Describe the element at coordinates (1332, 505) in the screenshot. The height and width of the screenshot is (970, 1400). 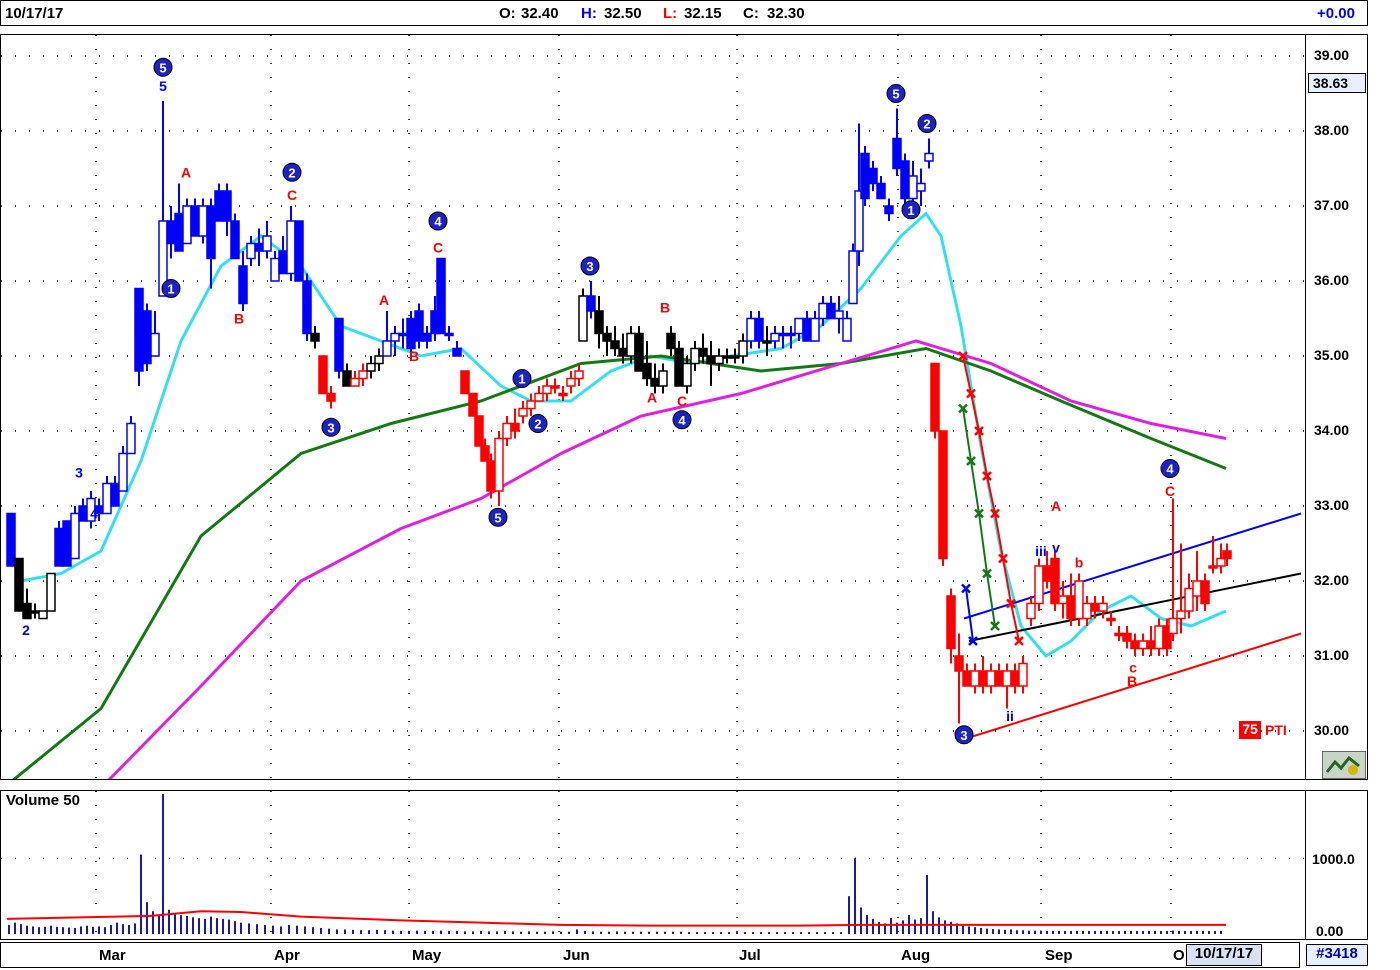
I see `price-tick: 33.00` at that location.